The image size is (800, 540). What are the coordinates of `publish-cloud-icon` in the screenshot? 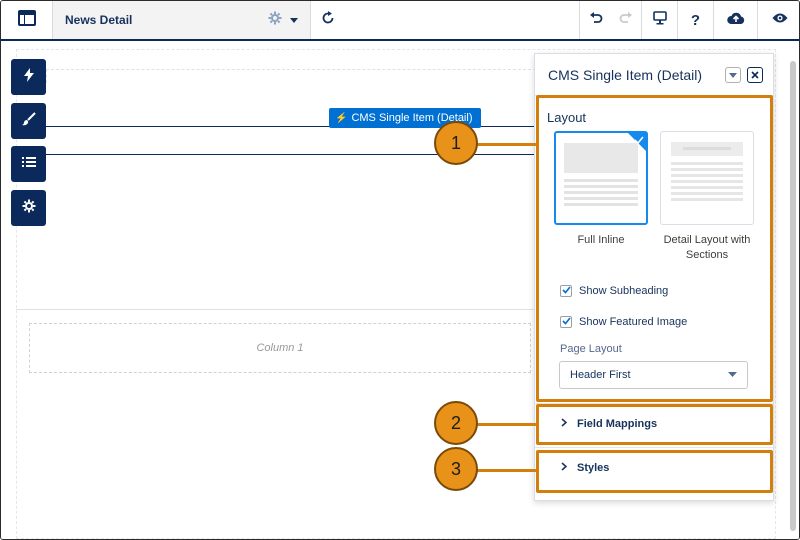 It's located at (735, 20).